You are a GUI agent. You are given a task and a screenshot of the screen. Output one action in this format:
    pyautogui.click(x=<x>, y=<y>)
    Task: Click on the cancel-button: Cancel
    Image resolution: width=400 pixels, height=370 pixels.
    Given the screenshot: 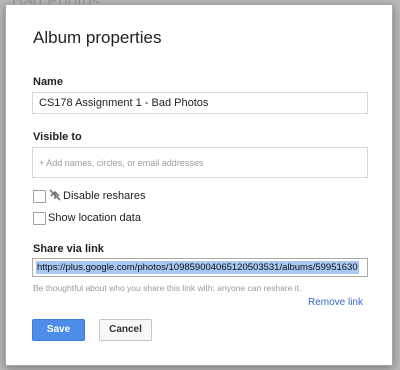 What is the action you would take?
    pyautogui.click(x=125, y=330)
    